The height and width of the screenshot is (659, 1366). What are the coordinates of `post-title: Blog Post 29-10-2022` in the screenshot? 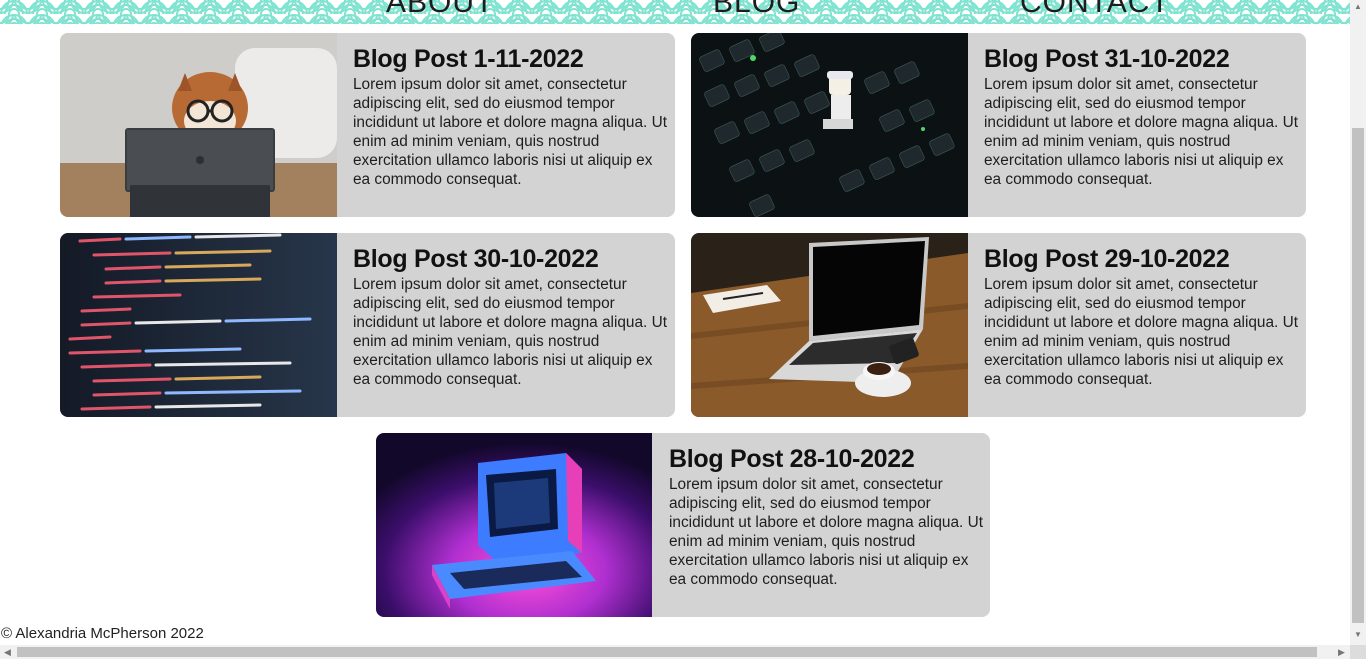 It's located at (1141, 259).